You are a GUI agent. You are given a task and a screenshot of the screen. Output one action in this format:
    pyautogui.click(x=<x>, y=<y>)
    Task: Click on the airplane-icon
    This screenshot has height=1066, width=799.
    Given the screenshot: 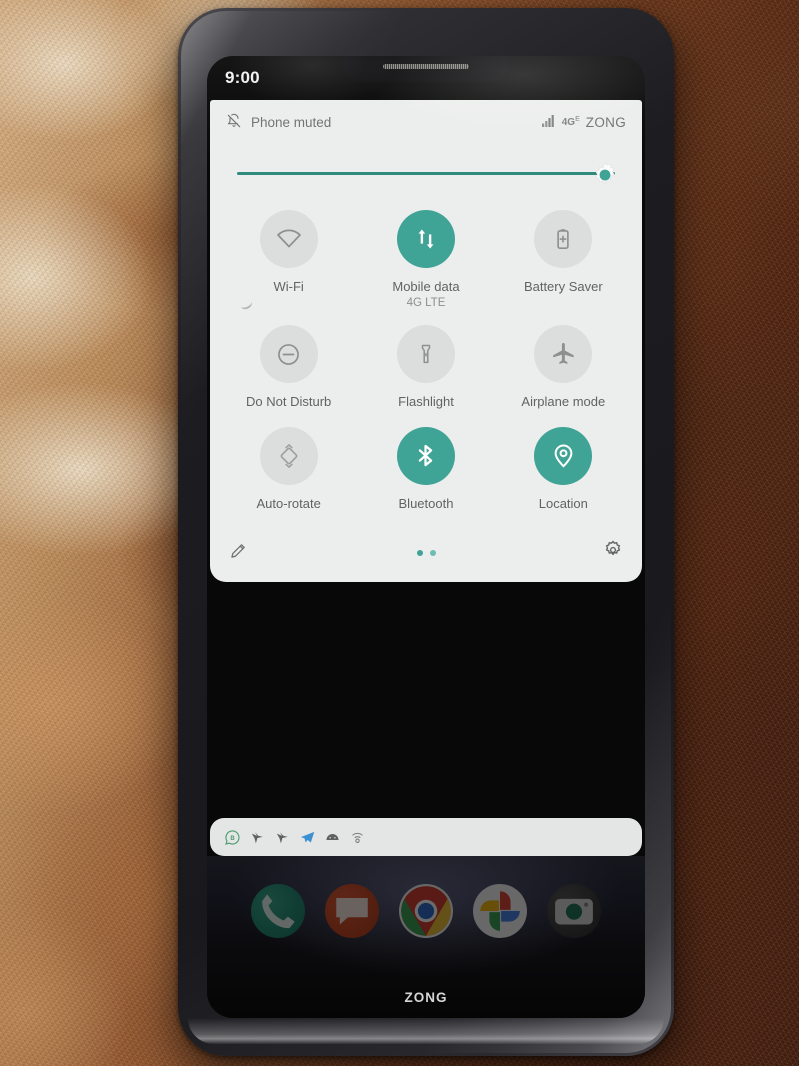 What is the action you would take?
    pyautogui.click(x=563, y=354)
    